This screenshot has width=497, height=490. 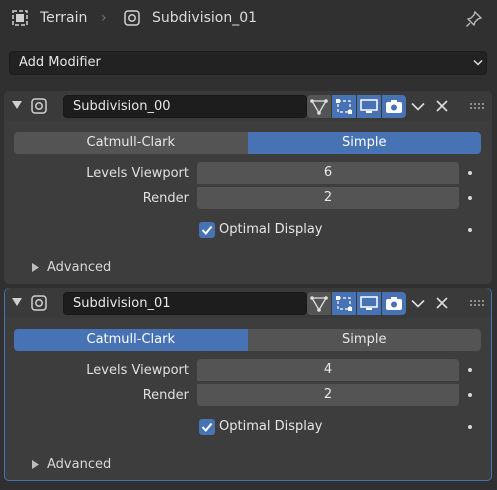 What do you see at coordinates (60, 62) in the screenshot?
I see `add-modifier-label: Add Modifier` at bounding box center [60, 62].